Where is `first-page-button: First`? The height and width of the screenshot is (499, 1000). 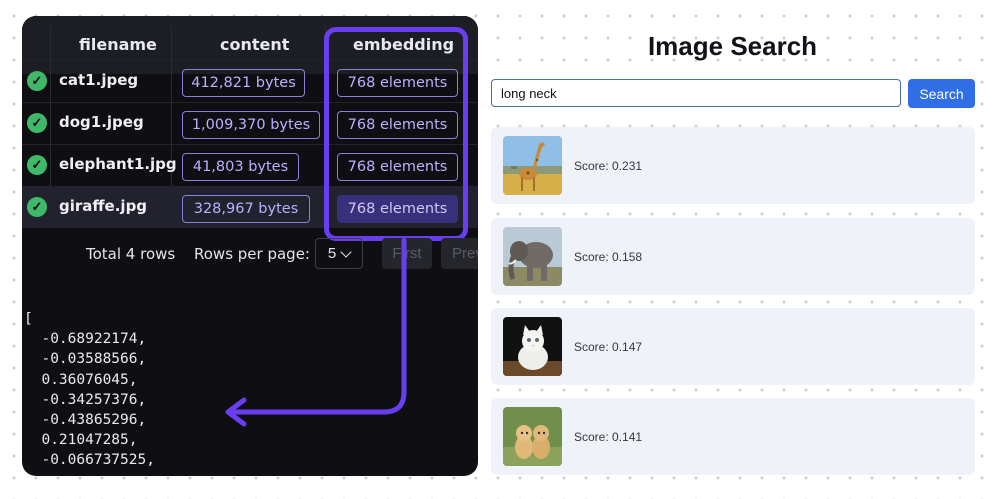 first-page-button: First is located at coordinates (407, 253).